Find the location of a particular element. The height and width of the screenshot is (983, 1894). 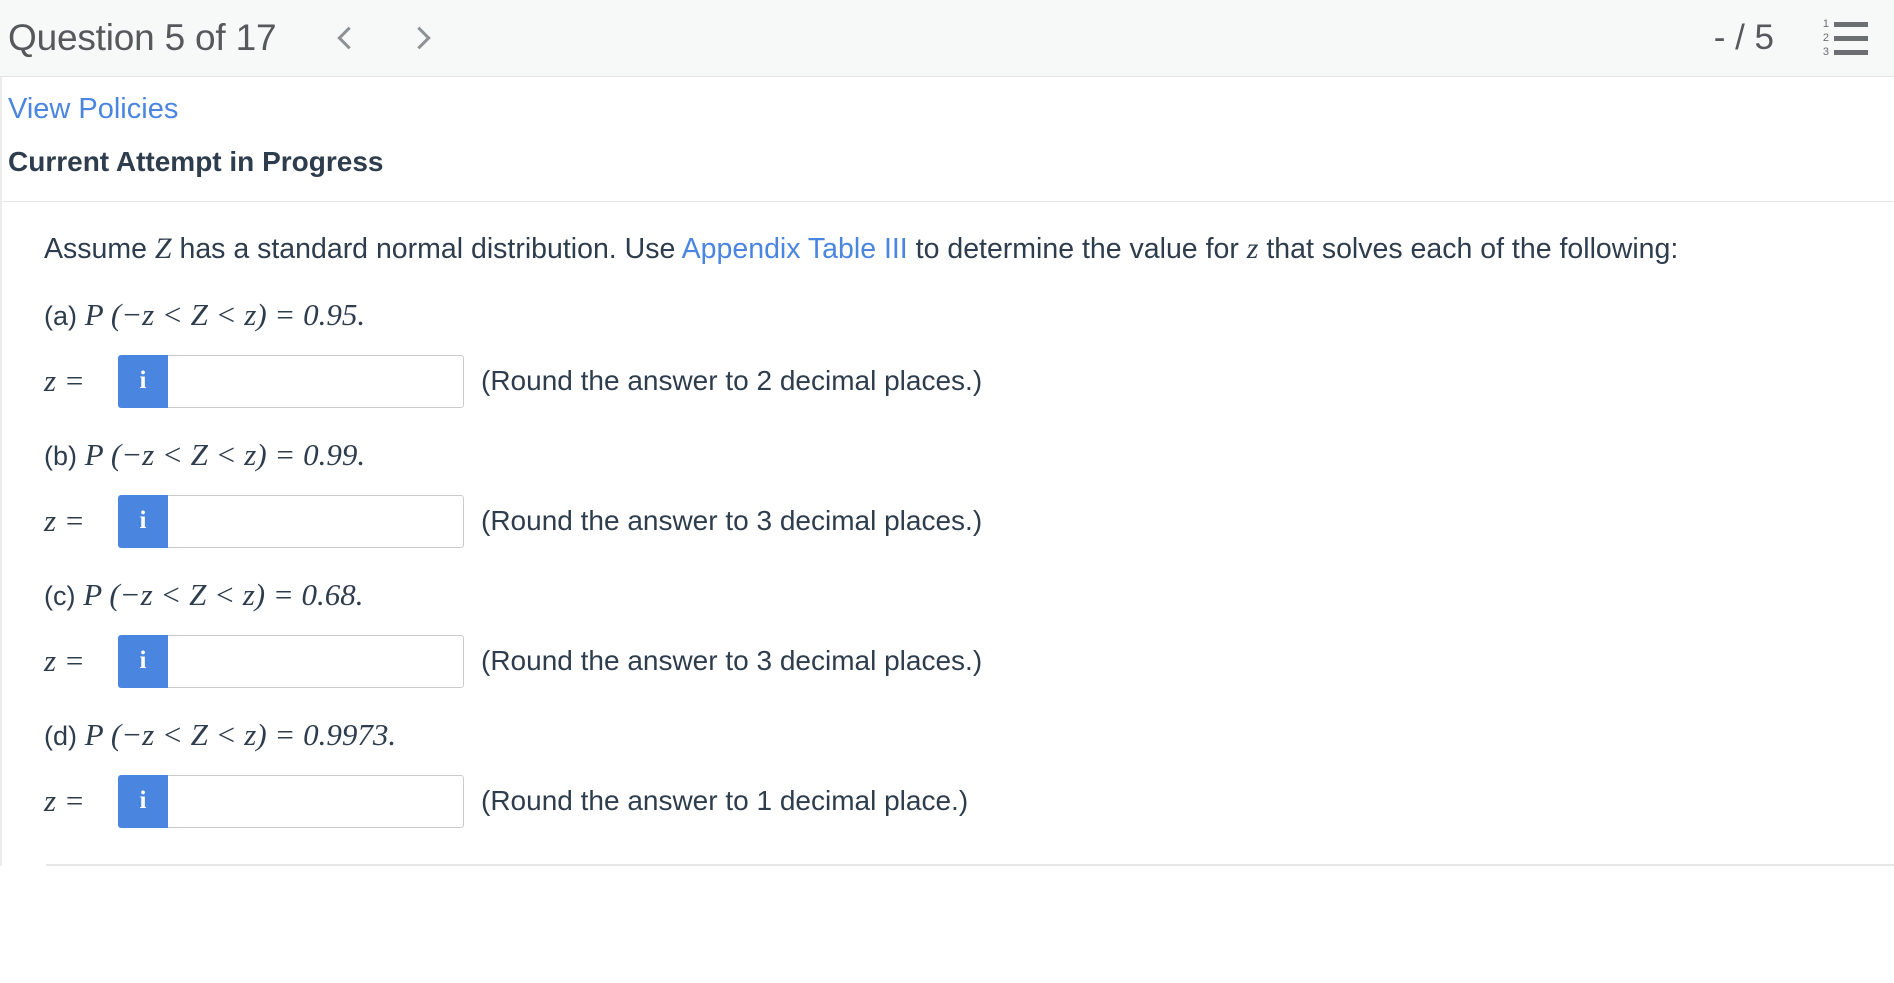

question-navigation is located at coordinates (384, 38).